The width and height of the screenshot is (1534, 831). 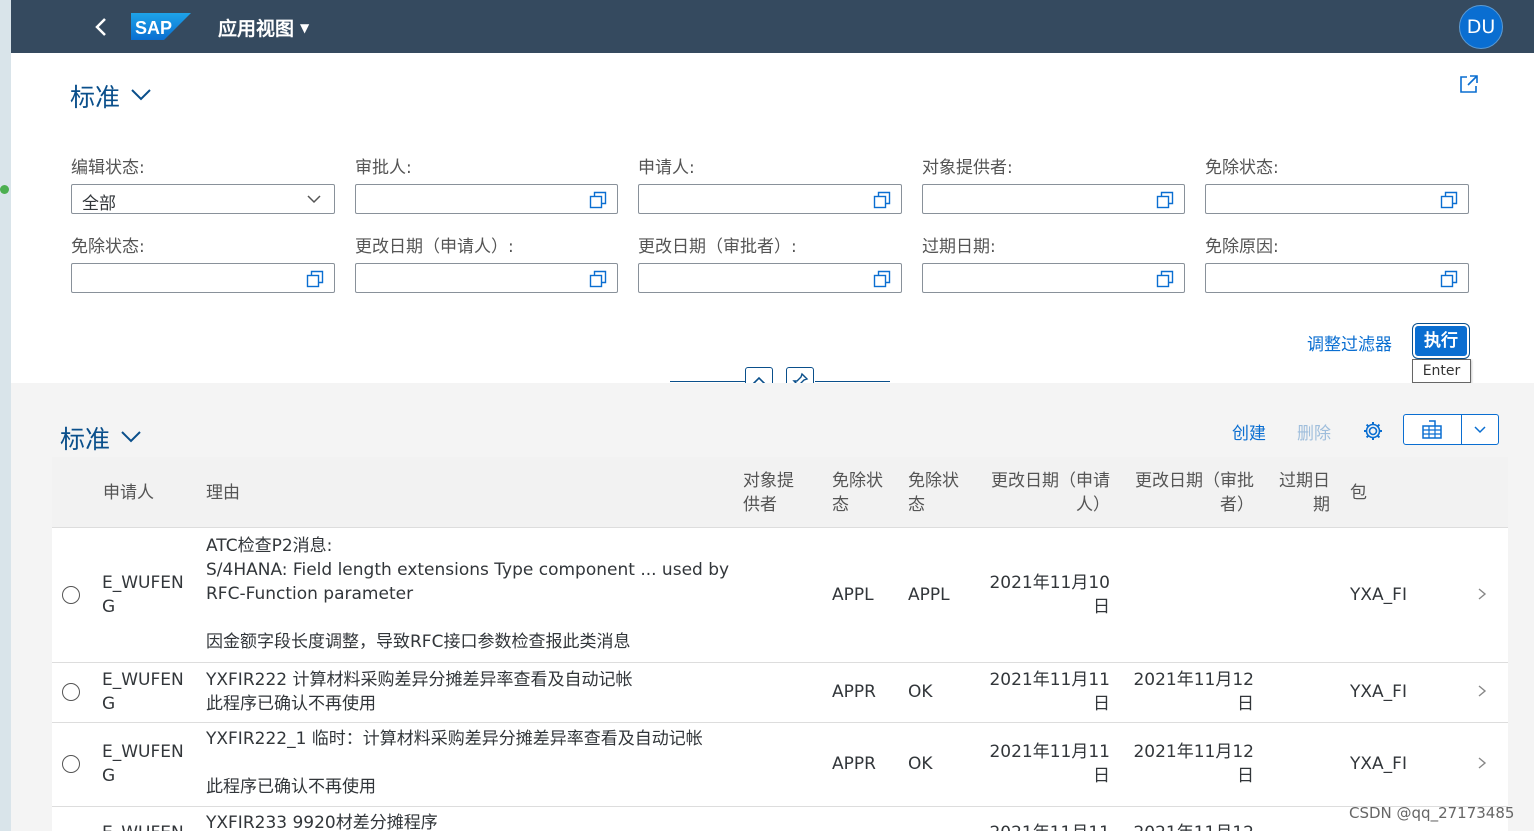 What do you see at coordinates (1049, 583) in the screenshot?
I see `cell-changed-app-line1: 2021年11月10` at bounding box center [1049, 583].